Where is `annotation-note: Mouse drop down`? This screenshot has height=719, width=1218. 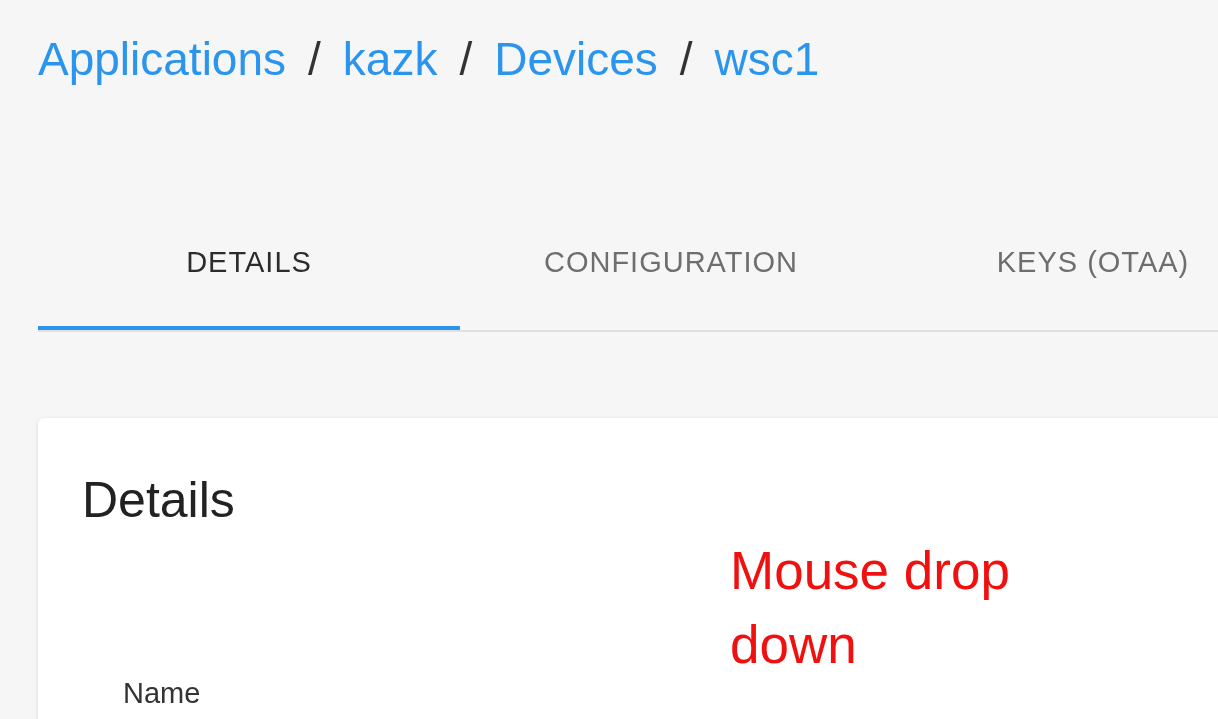
annotation-note: Mouse drop down is located at coordinates (870, 608).